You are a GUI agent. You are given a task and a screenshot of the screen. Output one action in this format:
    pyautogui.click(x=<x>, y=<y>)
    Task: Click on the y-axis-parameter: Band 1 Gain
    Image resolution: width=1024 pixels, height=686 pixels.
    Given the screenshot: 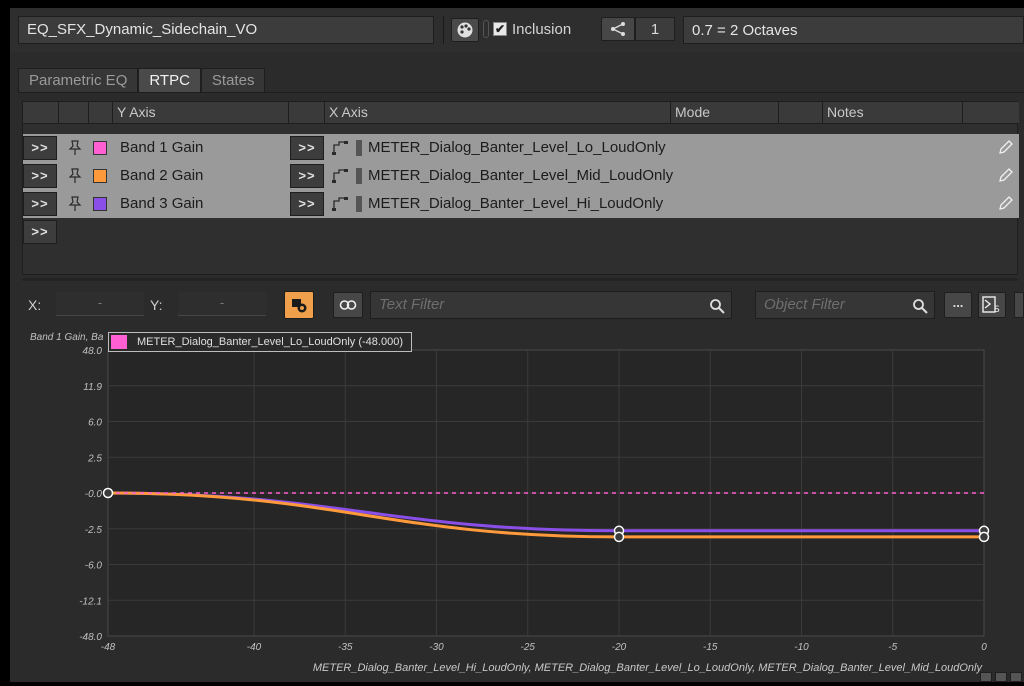 What is the action you would take?
    pyautogui.click(x=162, y=147)
    